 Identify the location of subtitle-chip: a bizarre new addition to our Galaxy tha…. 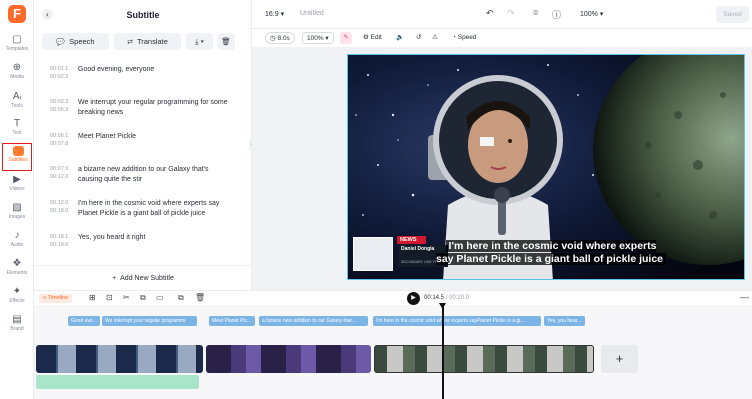
(313, 321).